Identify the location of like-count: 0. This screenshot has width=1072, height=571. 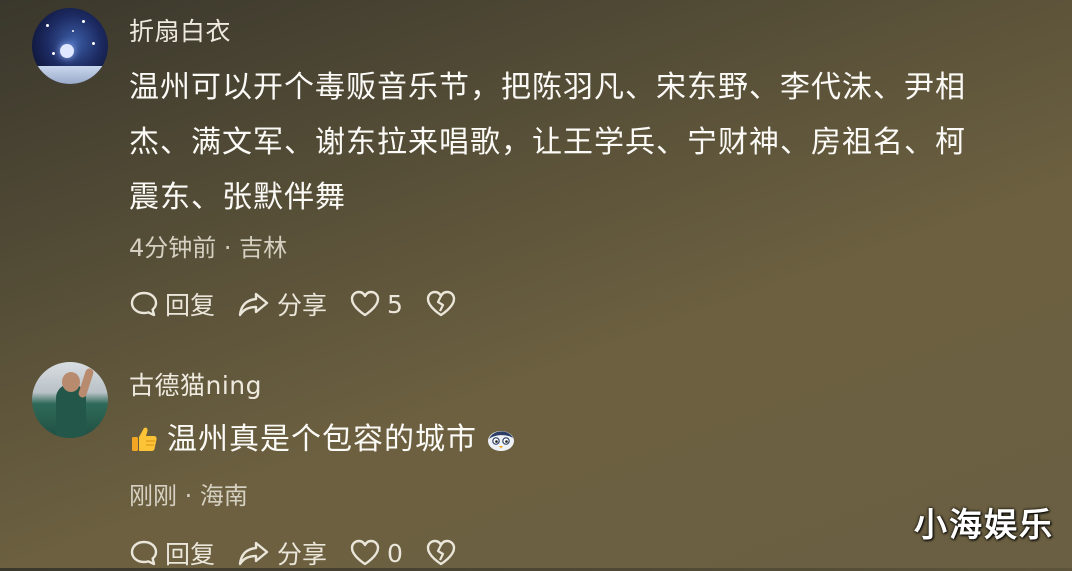
(395, 553).